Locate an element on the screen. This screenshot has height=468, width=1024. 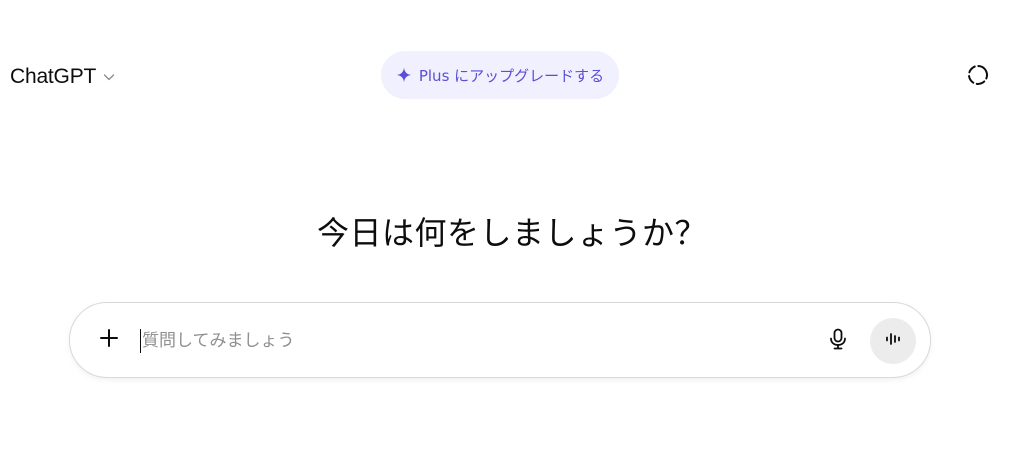
attach-button is located at coordinates (109, 340).